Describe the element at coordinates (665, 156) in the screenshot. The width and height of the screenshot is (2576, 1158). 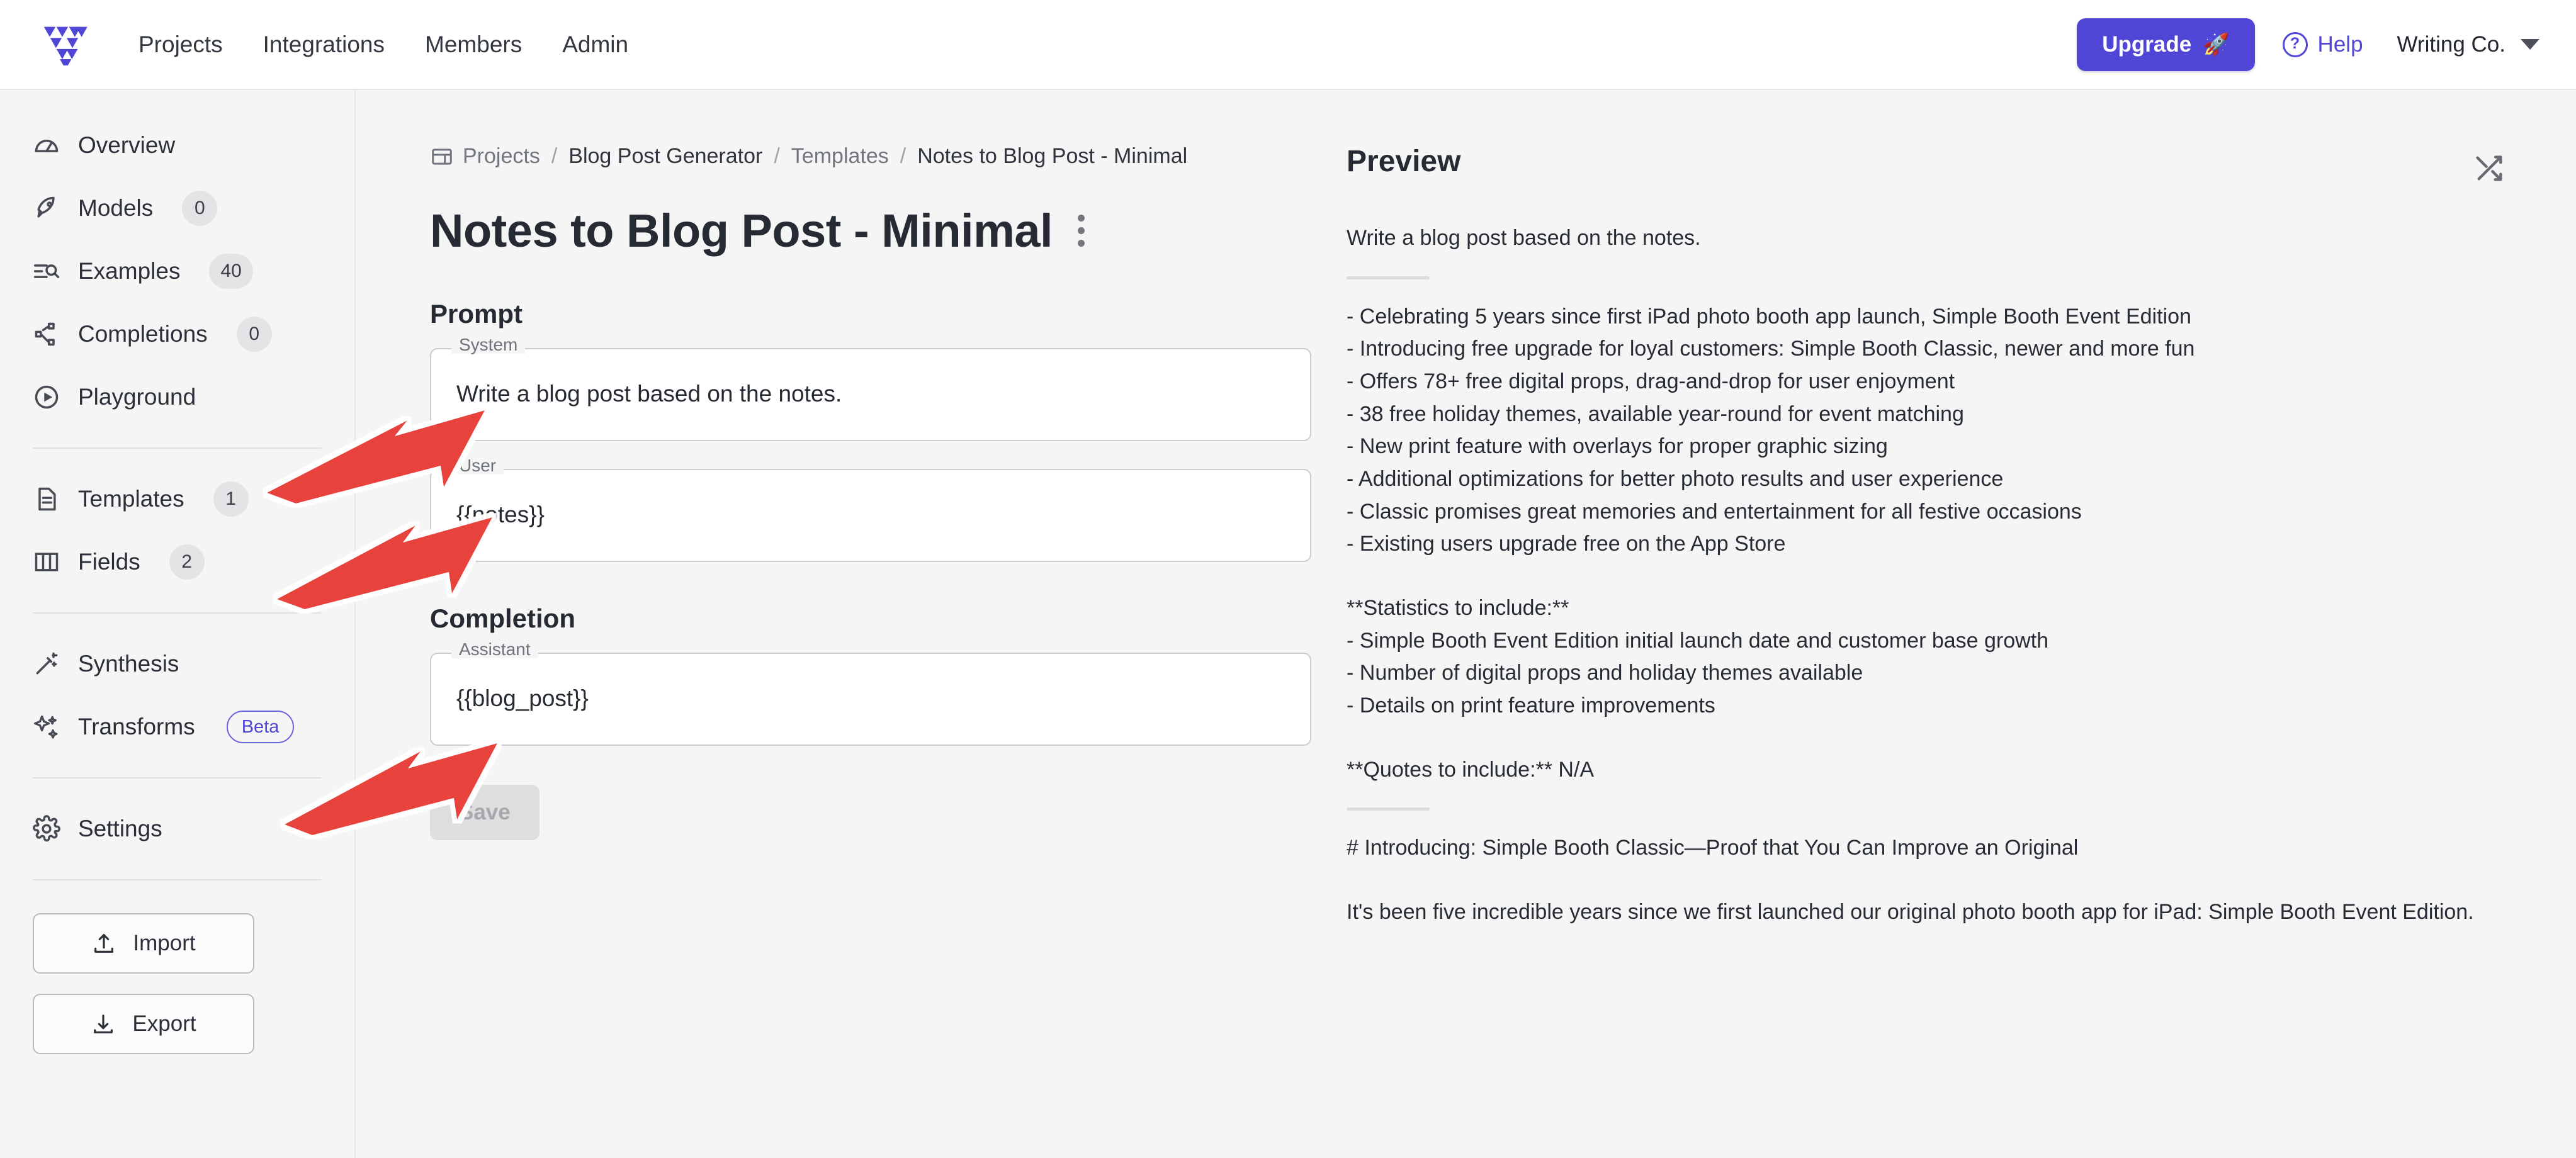
I see `breadcrumb-project: Blog Post Generator` at that location.